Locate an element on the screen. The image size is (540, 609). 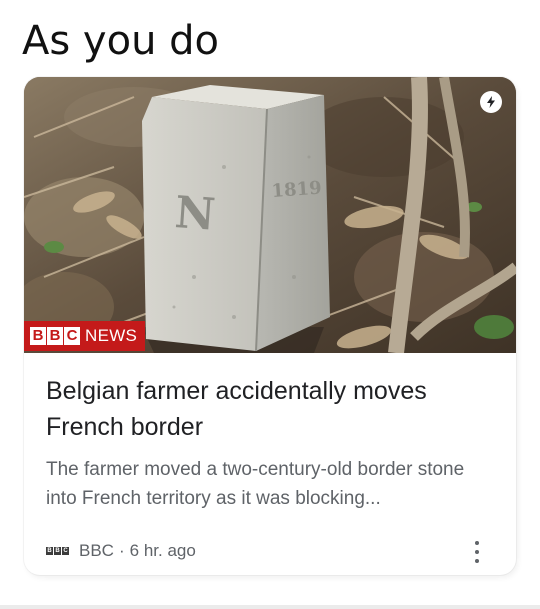
more-vert-icon is located at coordinates (477, 552).